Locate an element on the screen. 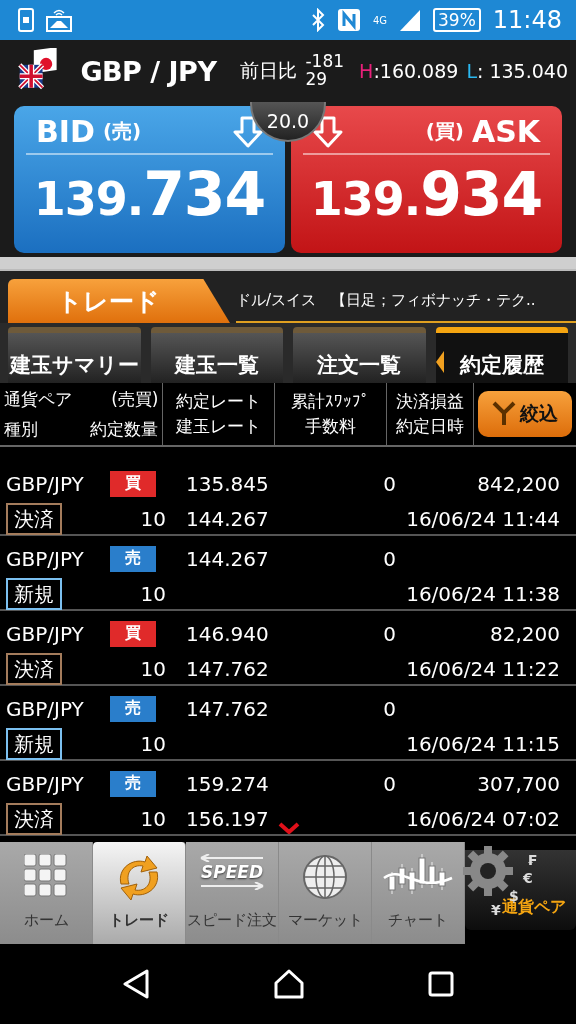 The image size is (576, 1024). column-header: 累計ｽﾜｯﾌﾟ is located at coordinates (330, 401).